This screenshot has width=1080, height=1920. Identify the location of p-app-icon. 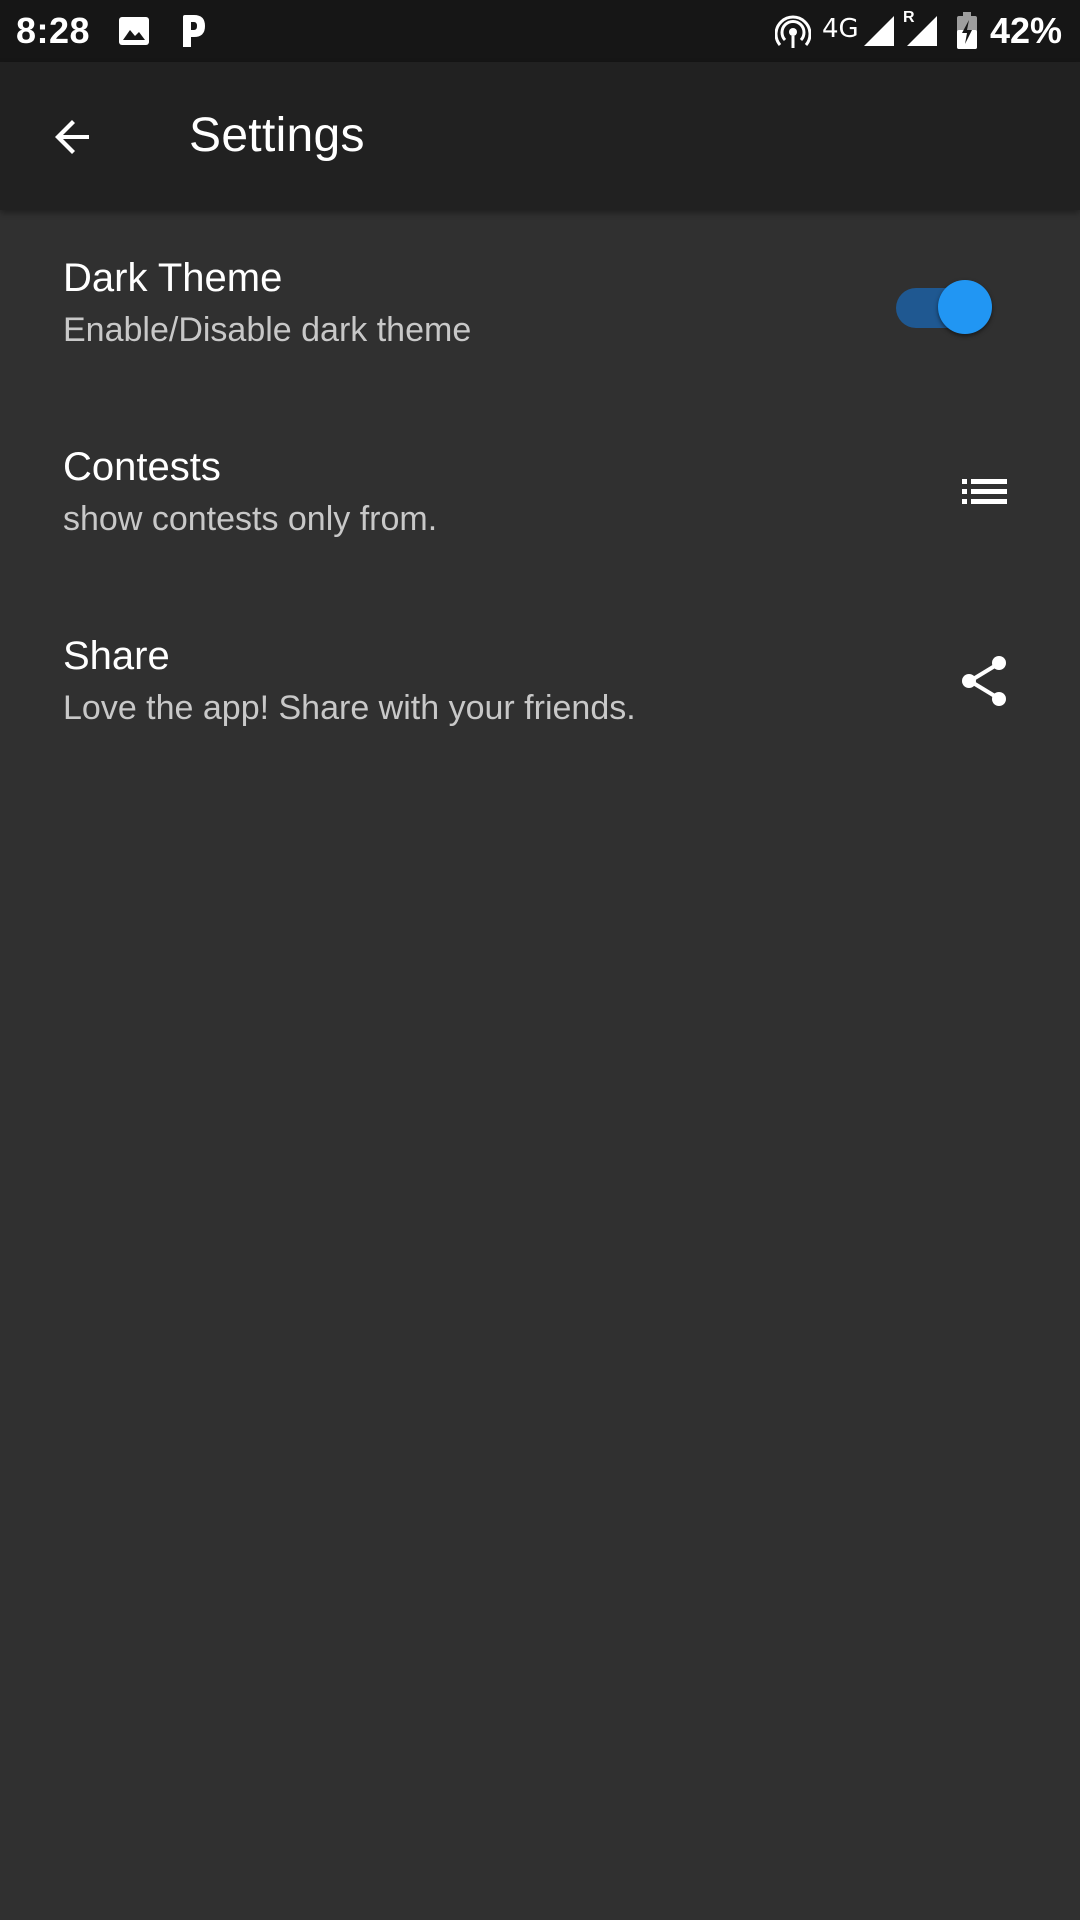
(193, 33).